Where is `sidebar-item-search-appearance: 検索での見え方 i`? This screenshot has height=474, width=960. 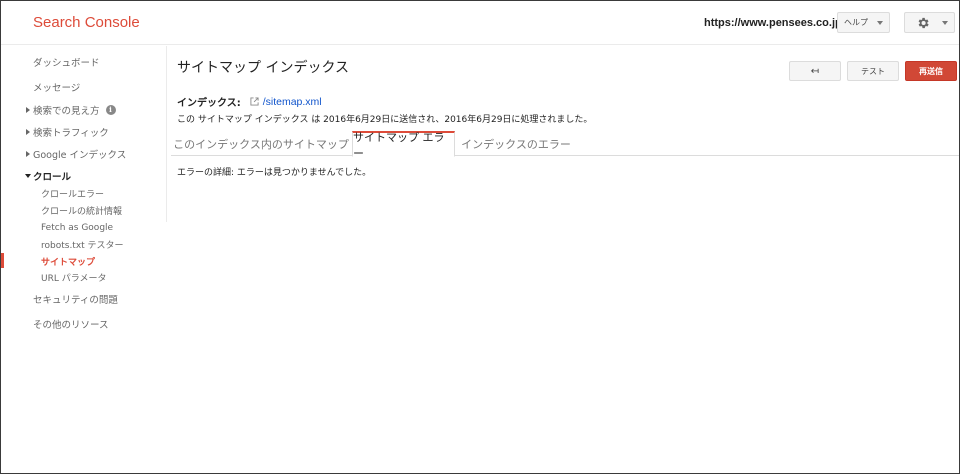 sidebar-item-search-appearance: 検索での見え方 i is located at coordinates (83, 110).